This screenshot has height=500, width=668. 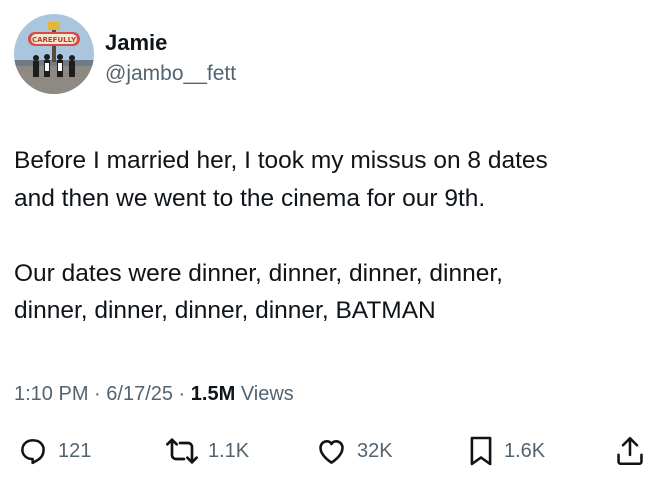 What do you see at coordinates (75, 451) in the screenshot?
I see `reply-count: 121` at bounding box center [75, 451].